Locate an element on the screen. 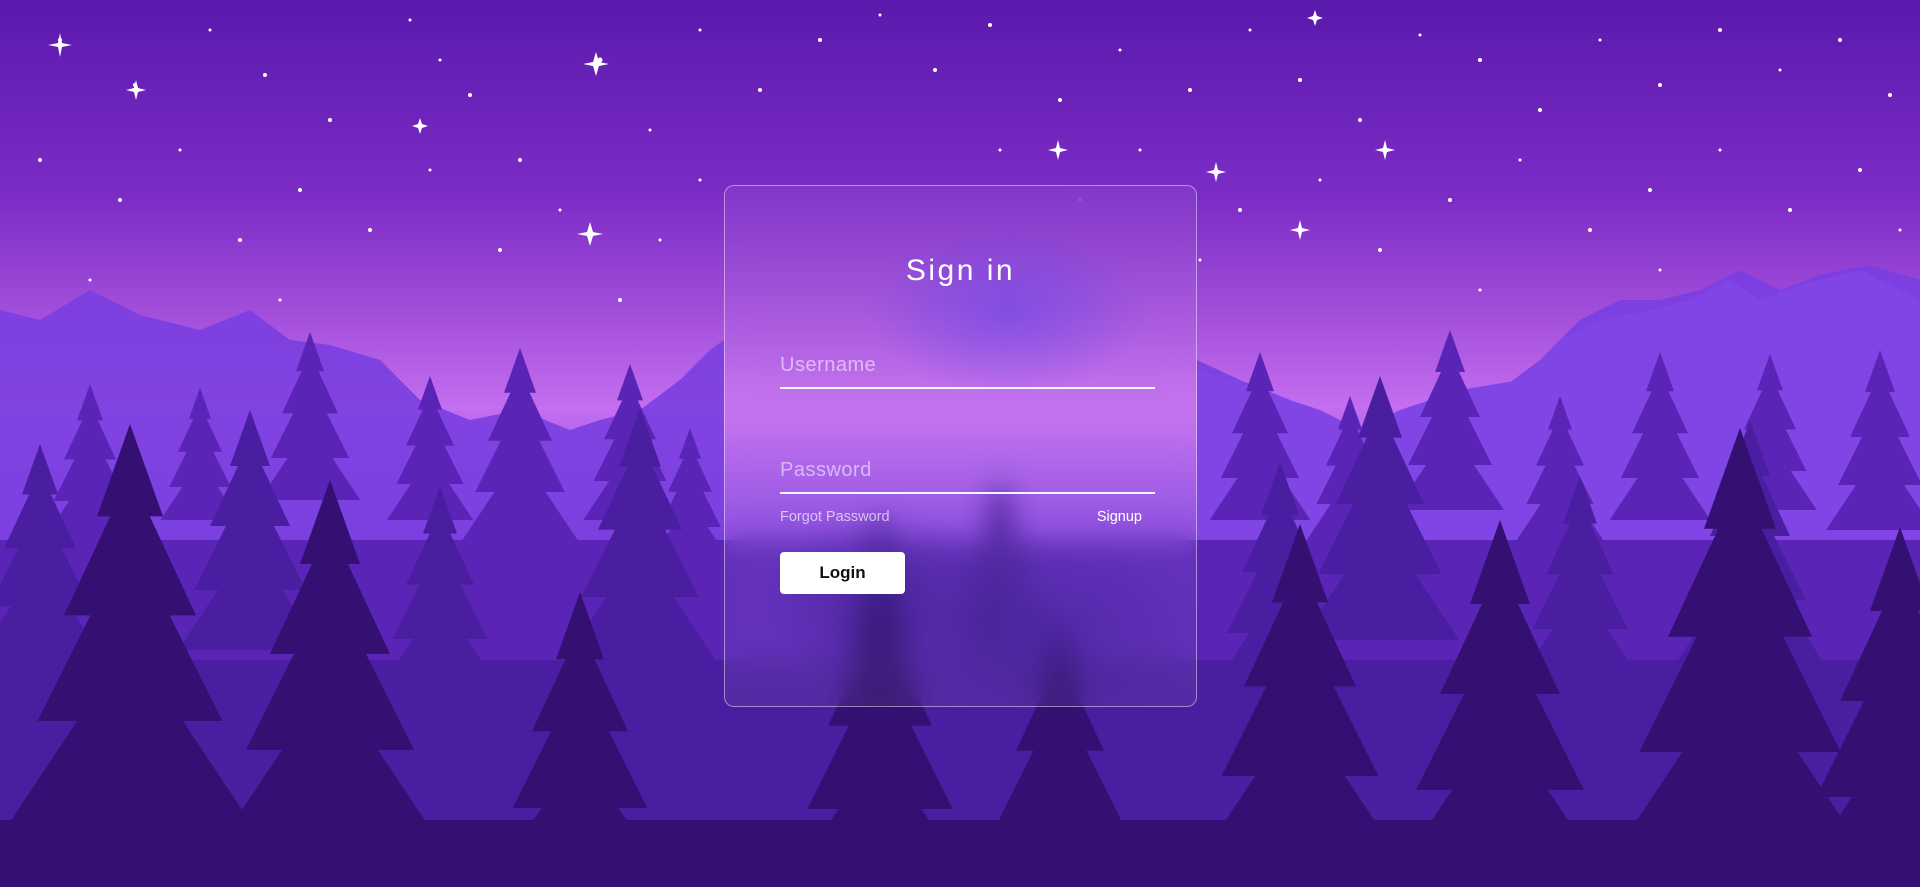 Image resolution: width=1920 pixels, height=887 pixels. username-input is located at coordinates (967, 369).